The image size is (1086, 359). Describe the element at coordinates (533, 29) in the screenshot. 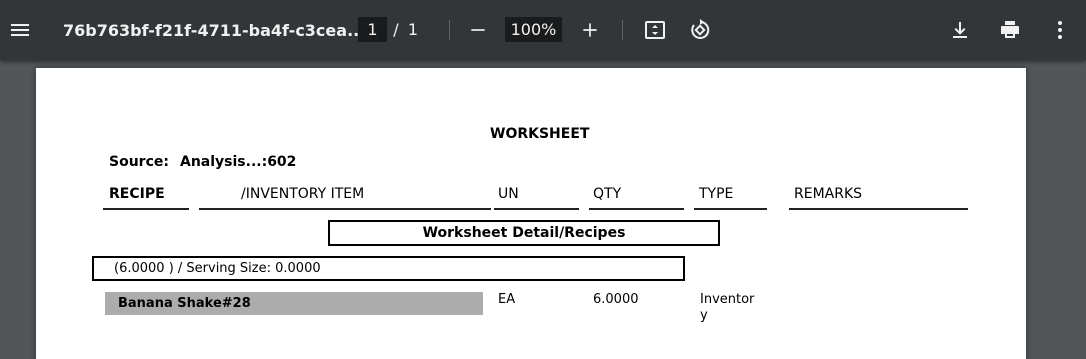

I see `zoom-level-input: 100%` at that location.